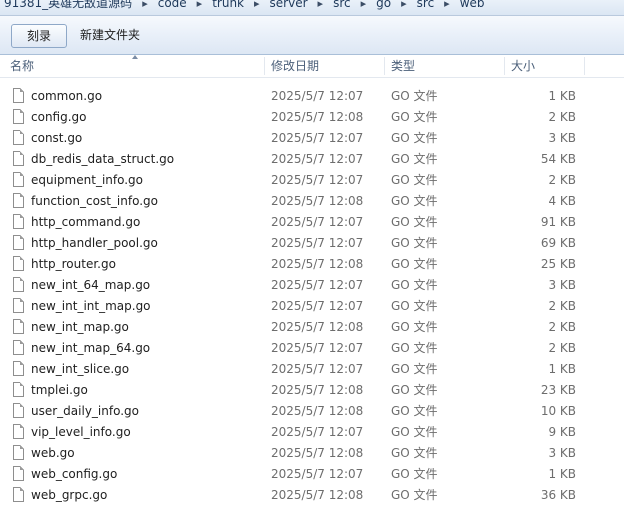 The width and height of the screenshot is (624, 519). What do you see at coordinates (103, 159) in the screenshot?
I see `file-name: db_redis_data_struct.go` at bounding box center [103, 159].